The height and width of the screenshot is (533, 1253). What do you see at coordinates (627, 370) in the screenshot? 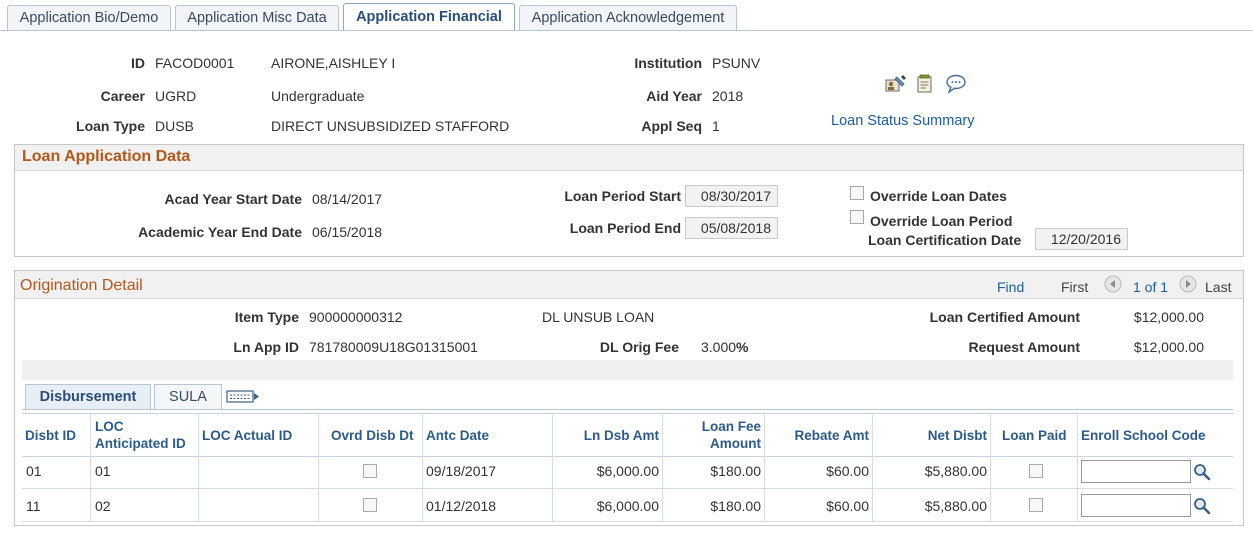
I see `detail-separator-band` at bounding box center [627, 370].